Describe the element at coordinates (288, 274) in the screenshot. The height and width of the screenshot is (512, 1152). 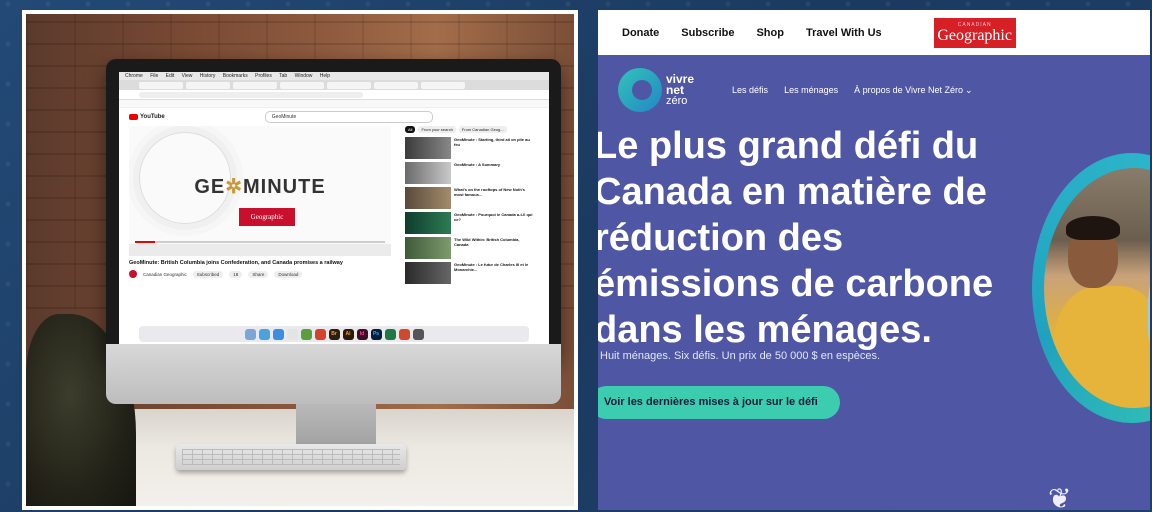
I see `download-button: Download` at that location.